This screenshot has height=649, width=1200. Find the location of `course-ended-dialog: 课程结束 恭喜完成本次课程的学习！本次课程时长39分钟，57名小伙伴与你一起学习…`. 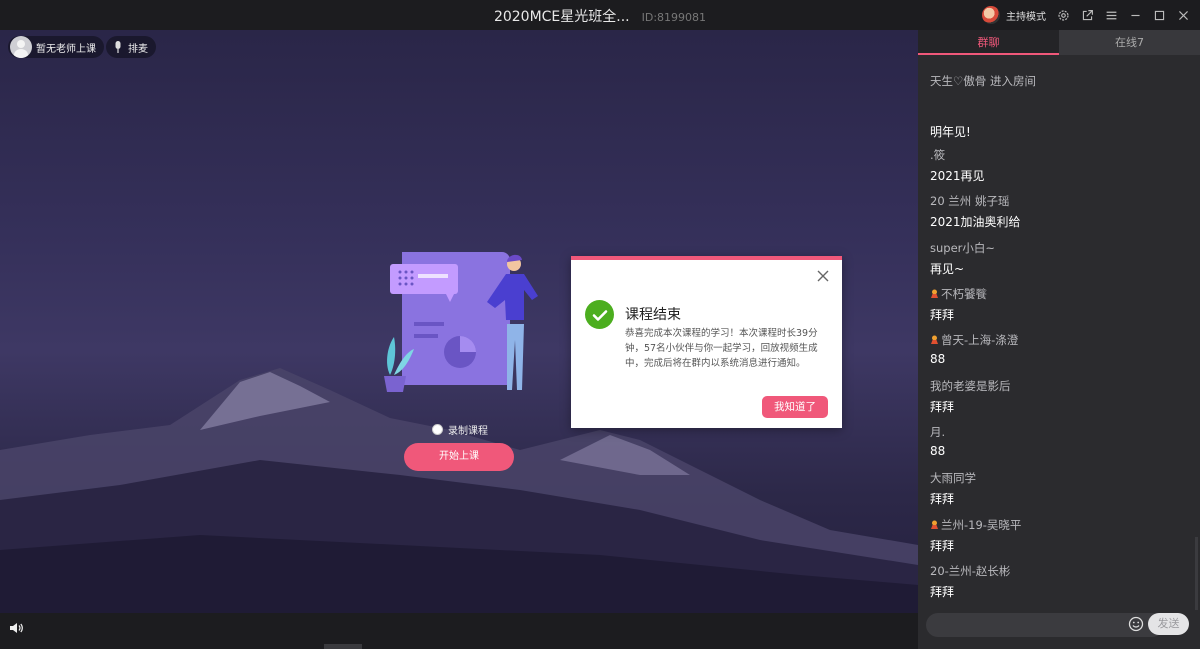

course-ended-dialog: 课程结束 恭喜完成本次课程的学习！本次课程时长39分钟，57名小伙伴与你一起学习… is located at coordinates (706, 342).